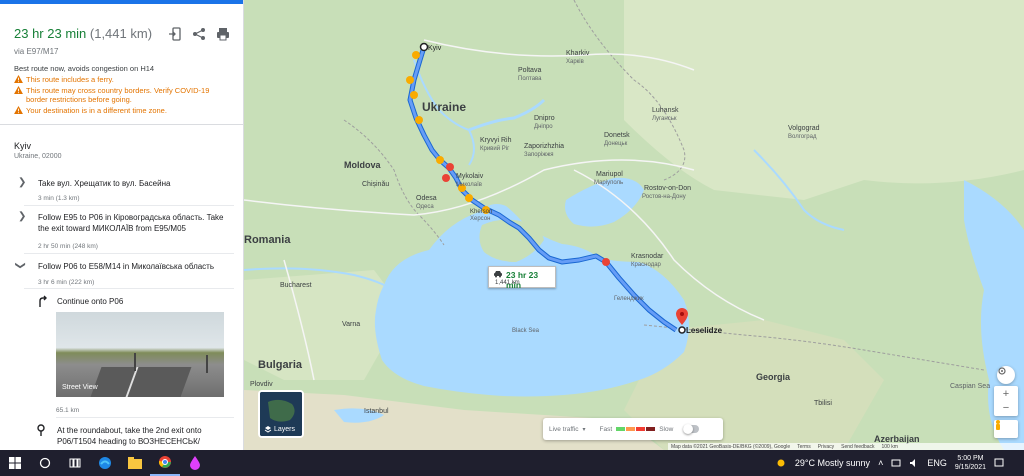 The width and height of the screenshot is (1024, 476). Describe the element at coordinates (223, 34) in the screenshot. I see `print-icon` at that location.